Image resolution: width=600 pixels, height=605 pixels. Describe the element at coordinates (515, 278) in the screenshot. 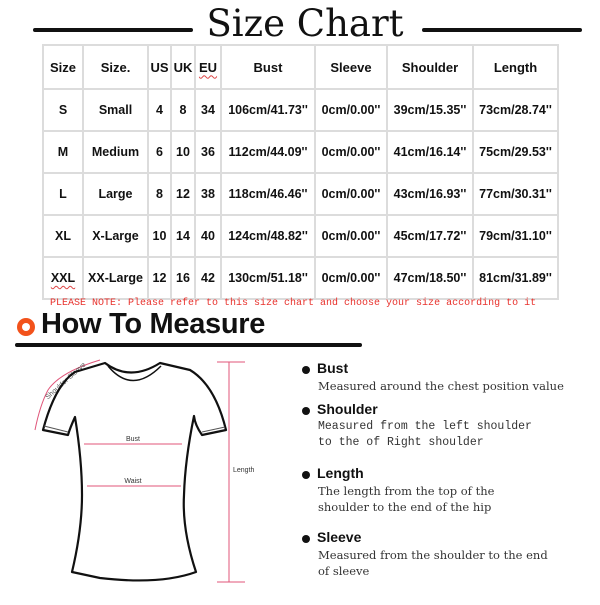

I see `table-cell: 81cm/31.89''` at that location.